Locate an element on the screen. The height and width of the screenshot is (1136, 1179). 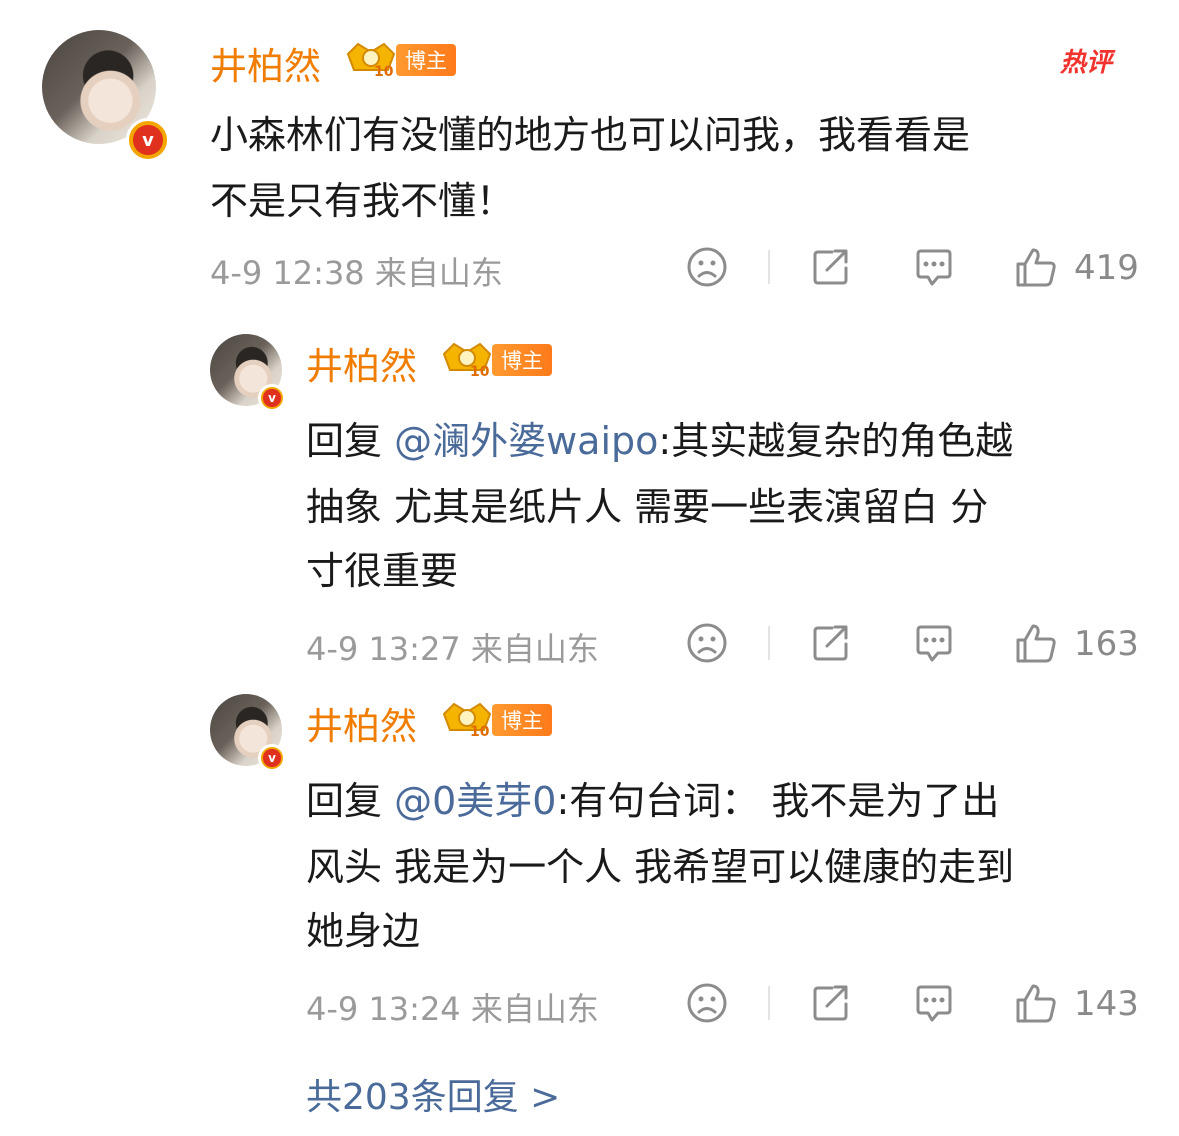
comment-meta: 4-9 12:38 来自山东 is located at coordinates (356, 271).